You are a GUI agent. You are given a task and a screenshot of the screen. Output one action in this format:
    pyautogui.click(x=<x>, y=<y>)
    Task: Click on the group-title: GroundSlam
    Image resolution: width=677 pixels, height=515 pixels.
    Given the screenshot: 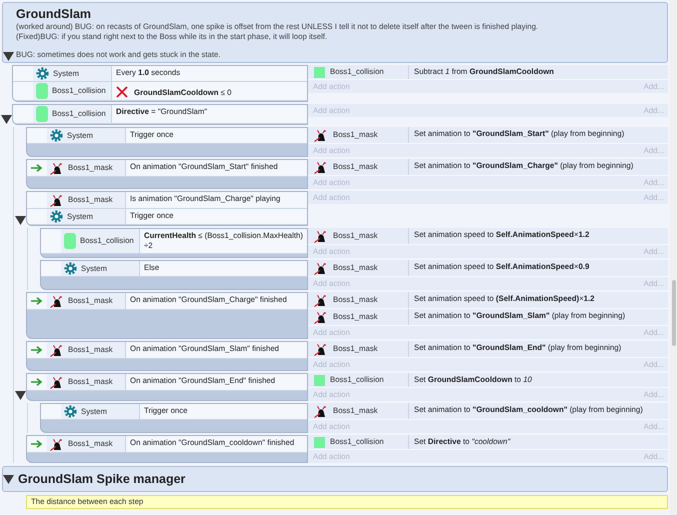 What is the action you would take?
    pyautogui.click(x=54, y=14)
    